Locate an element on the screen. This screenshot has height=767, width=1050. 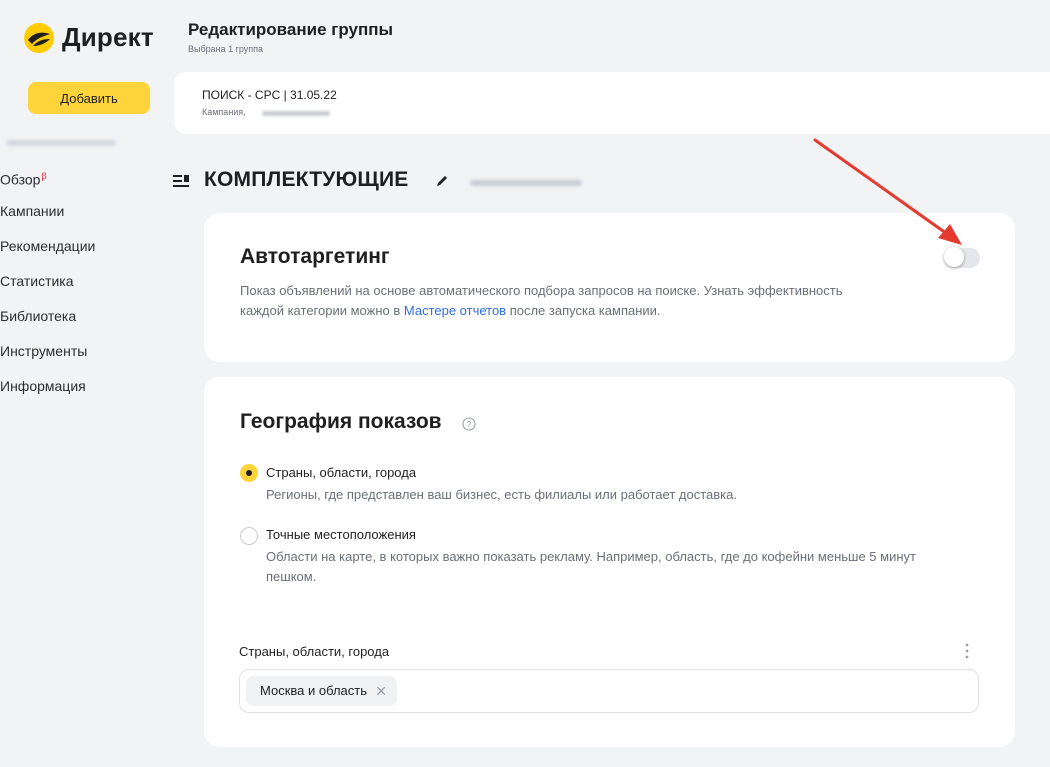
regions-input: Москва и область ✕ is located at coordinates (609, 691).